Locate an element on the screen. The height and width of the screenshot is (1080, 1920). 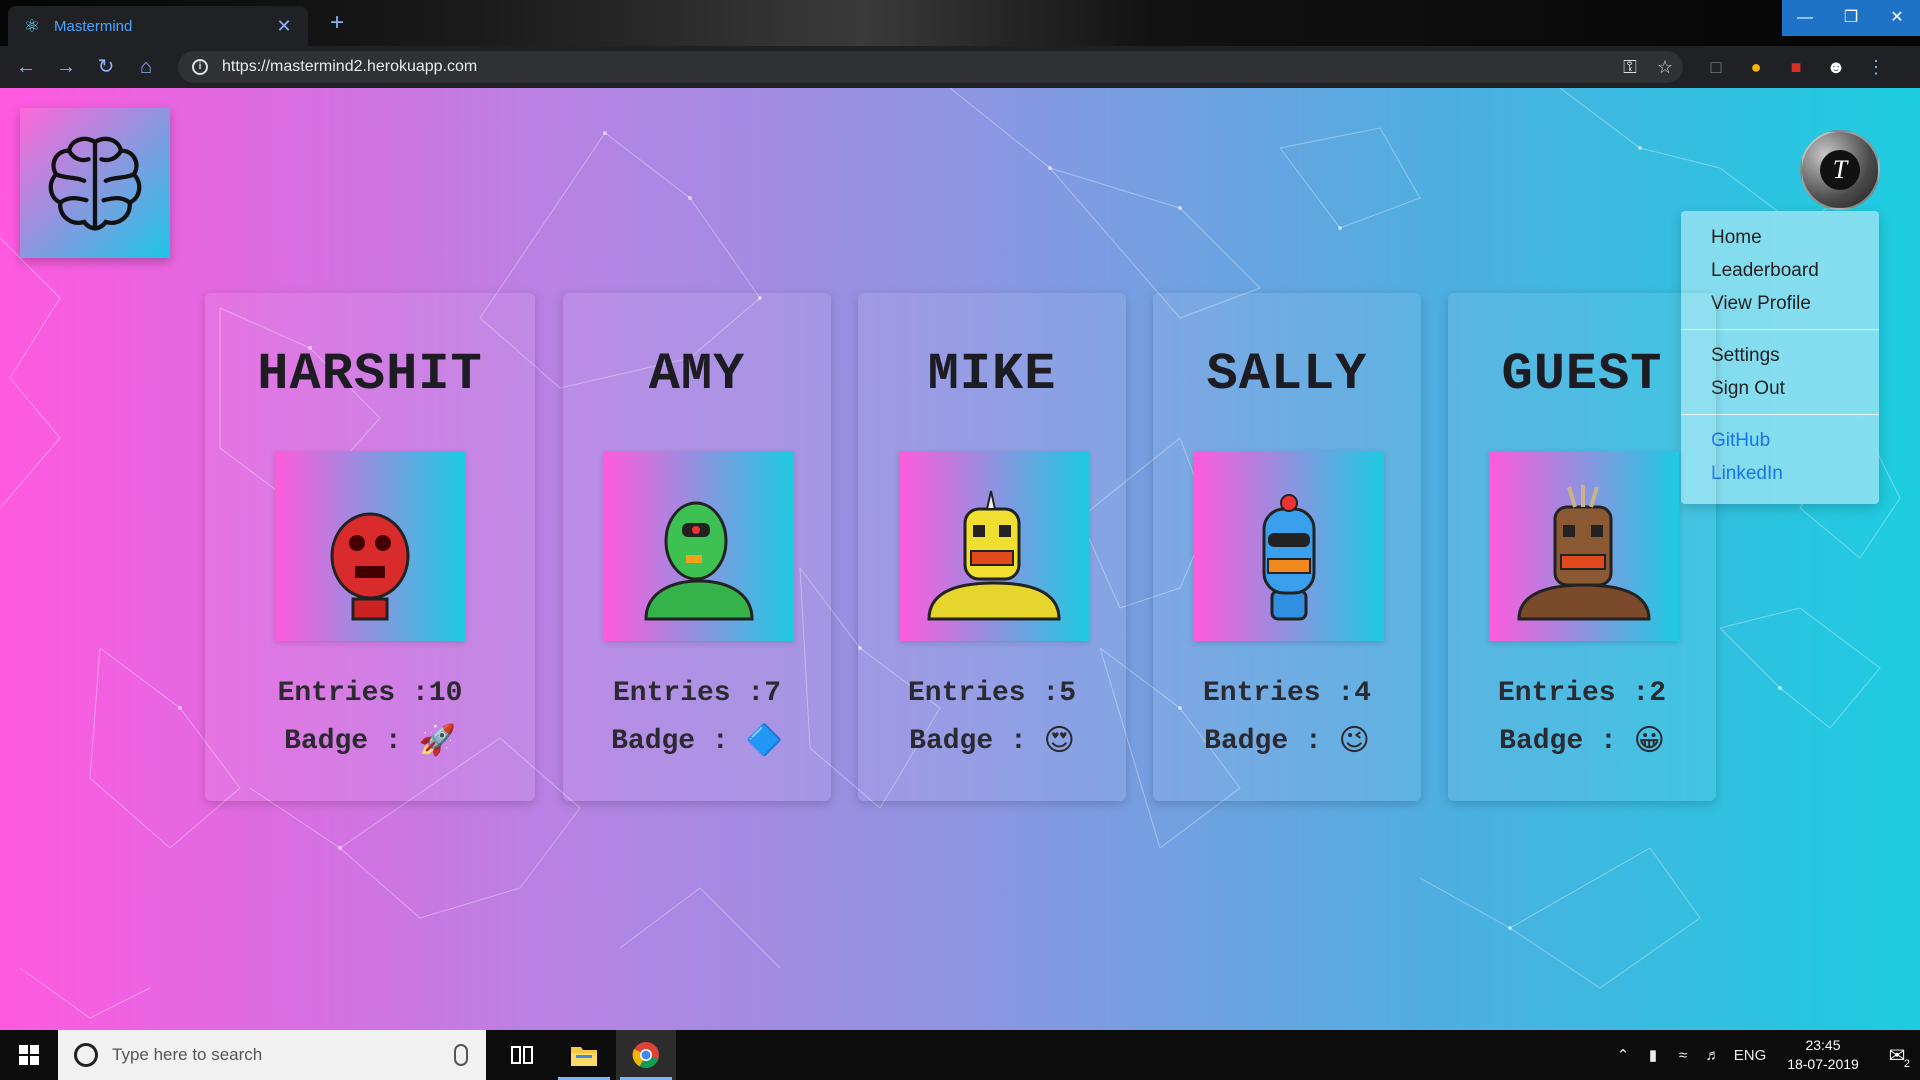
battery-icon: ▮ is located at coordinates (1653, 1055).